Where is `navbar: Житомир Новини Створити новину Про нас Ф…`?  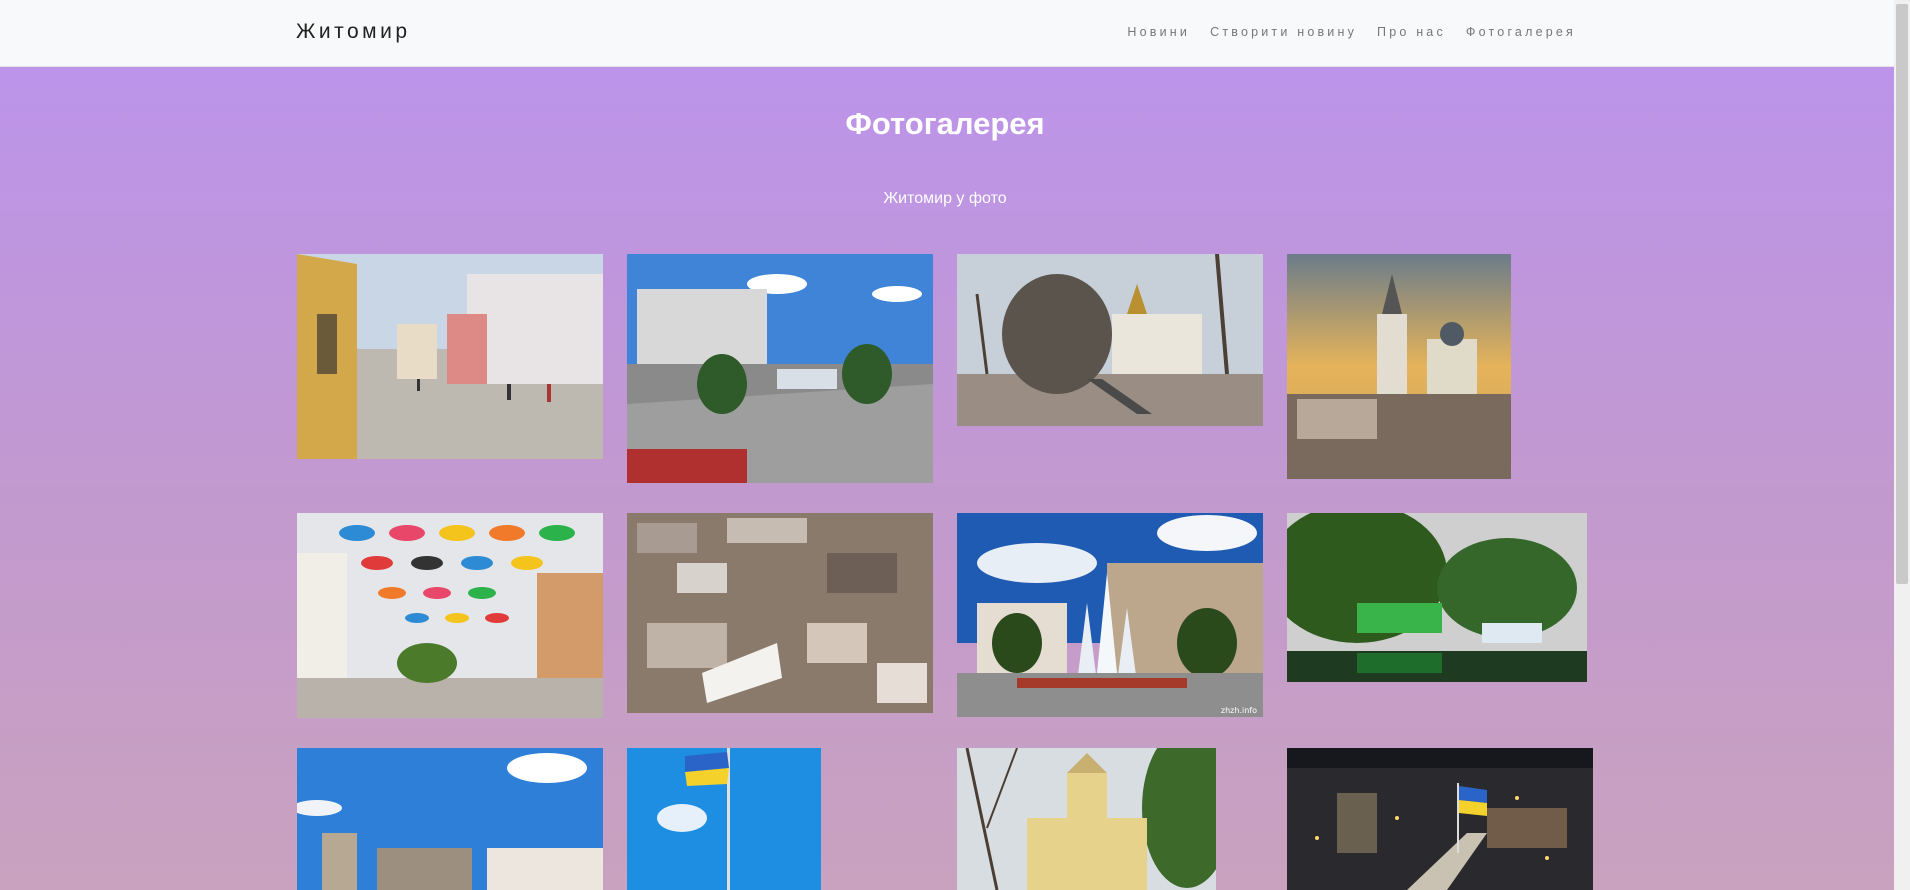
navbar: Житомир Новини Створити новину Про нас Ф… is located at coordinates (947, 33).